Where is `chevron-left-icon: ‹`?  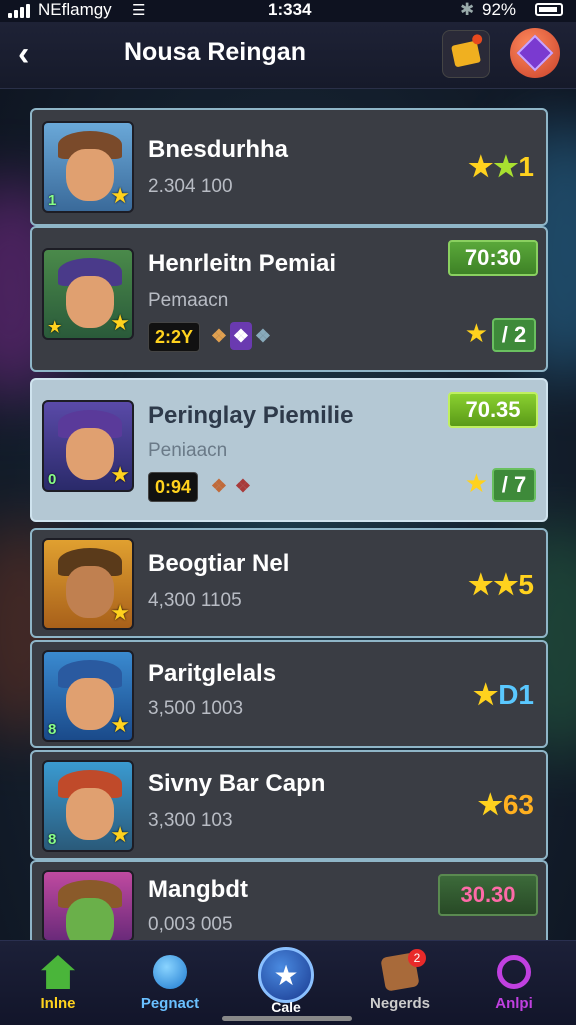
chevron-left-icon: ‹ is located at coordinates (24, 54).